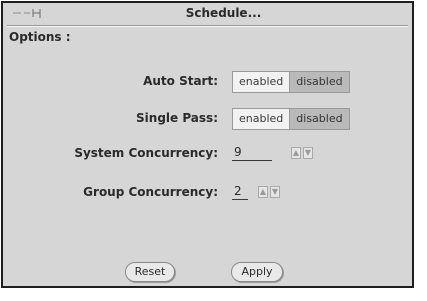 Image resolution: width=427 pixels, height=301 pixels. What do you see at coordinates (240, 192) in the screenshot?
I see `group-concurrency-input: 2` at bounding box center [240, 192].